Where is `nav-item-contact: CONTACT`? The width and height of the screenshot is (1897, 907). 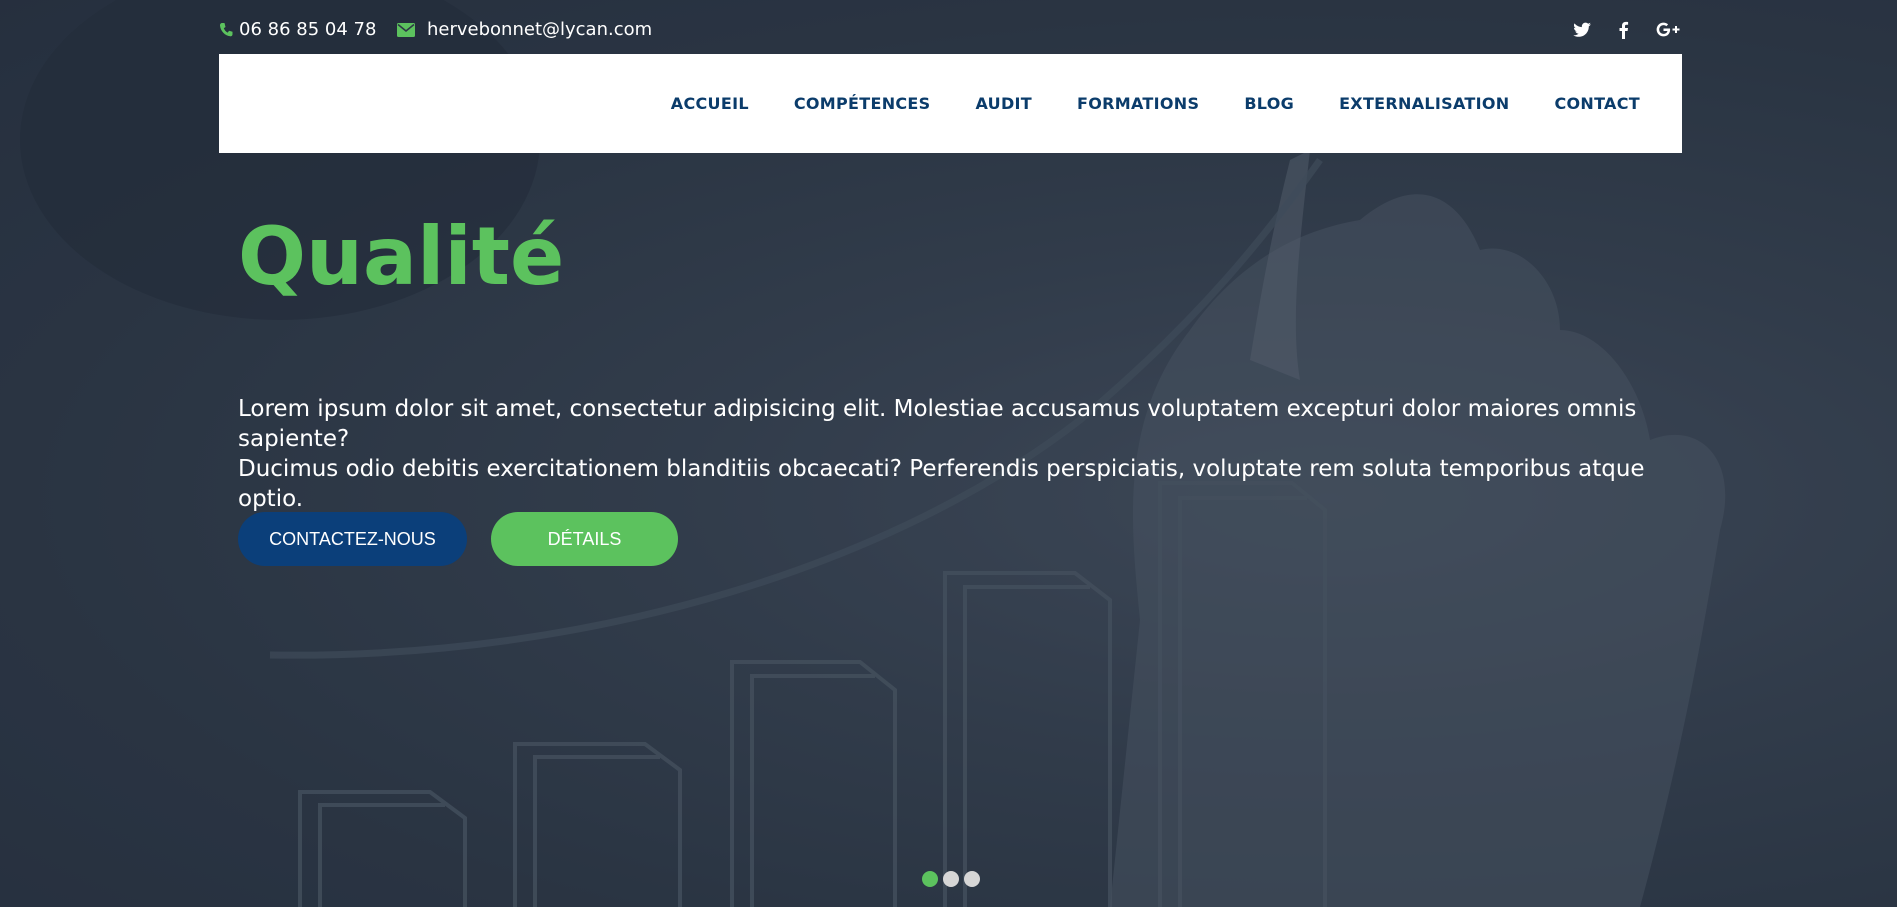 nav-item-contact: CONTACT is located at coordinates (1597, 103).